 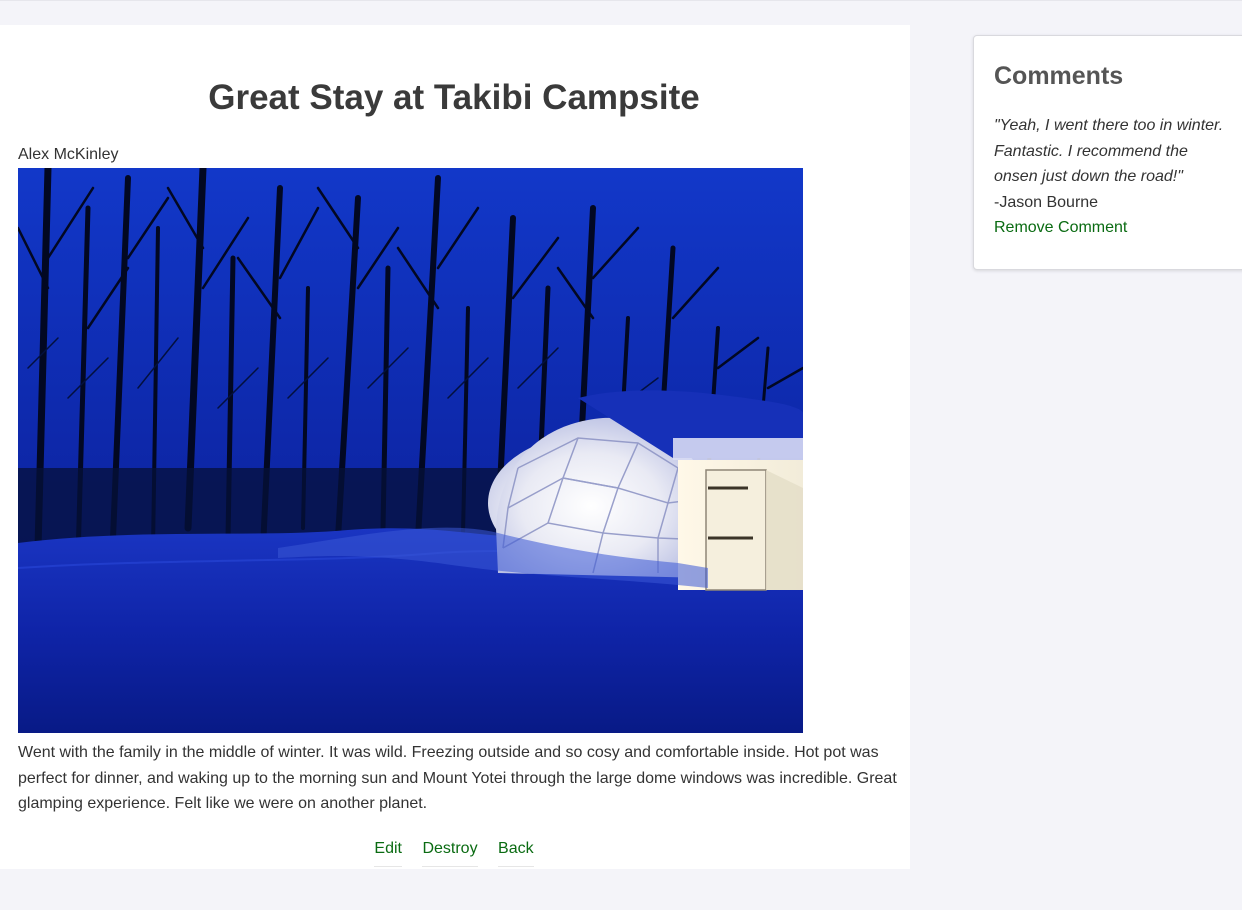 I want to click on post-actions: Edit Destroy Back, so click(x=454, y=853).